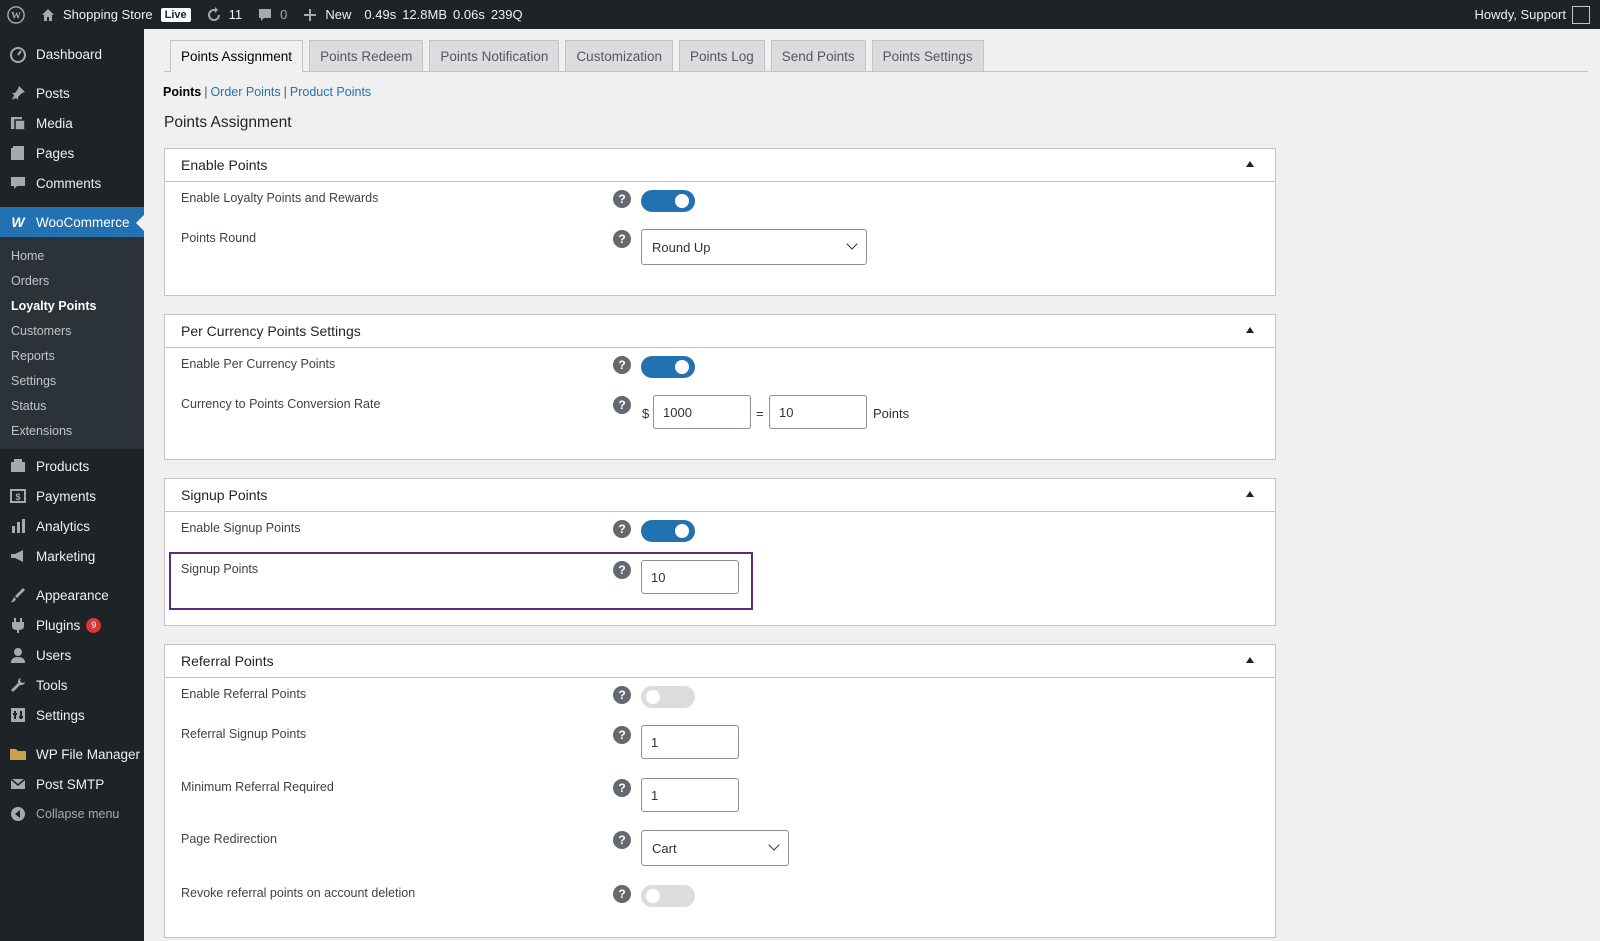 This screenshot has height=941, width=1600. I want to click on section-header: Enable Points, so click(720, 165).